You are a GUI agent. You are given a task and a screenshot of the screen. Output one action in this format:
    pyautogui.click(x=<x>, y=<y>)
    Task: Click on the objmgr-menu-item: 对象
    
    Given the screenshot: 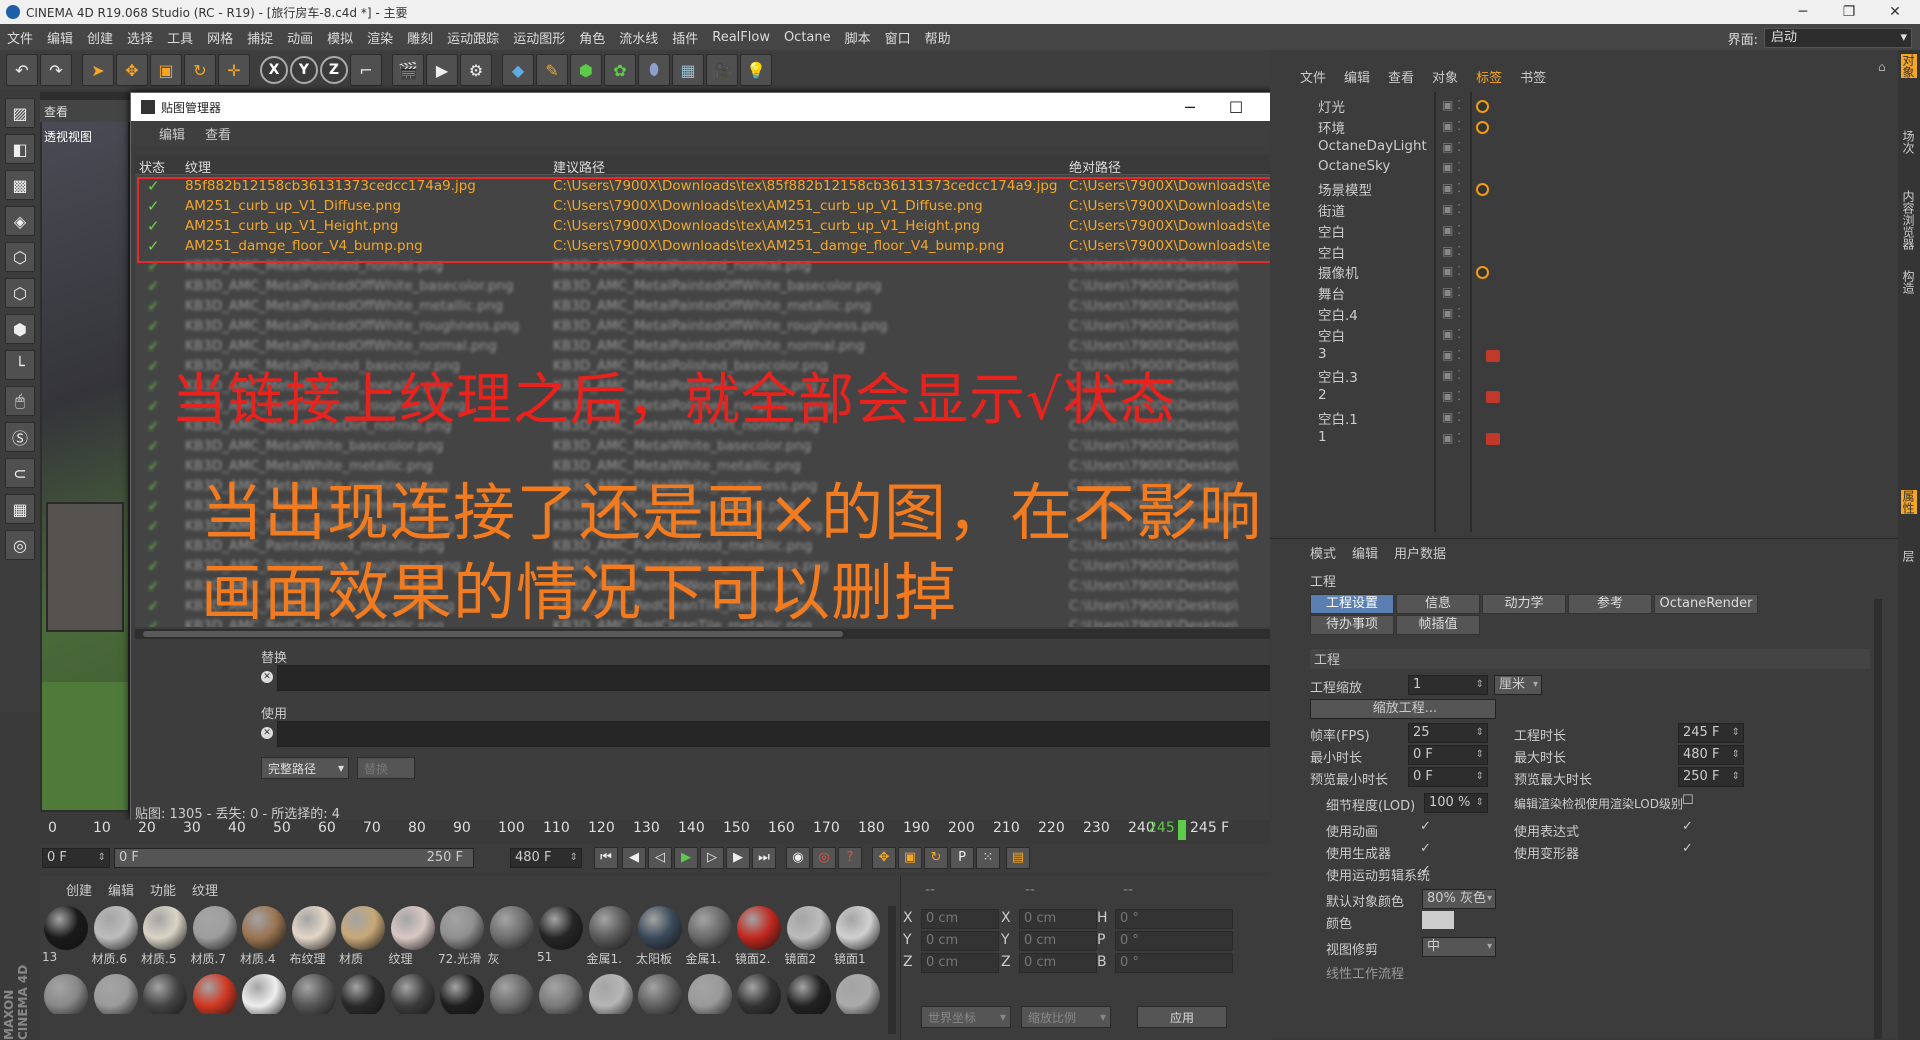 What is the action you would take?
    pyautogui.click(x=1445, y=76)
    